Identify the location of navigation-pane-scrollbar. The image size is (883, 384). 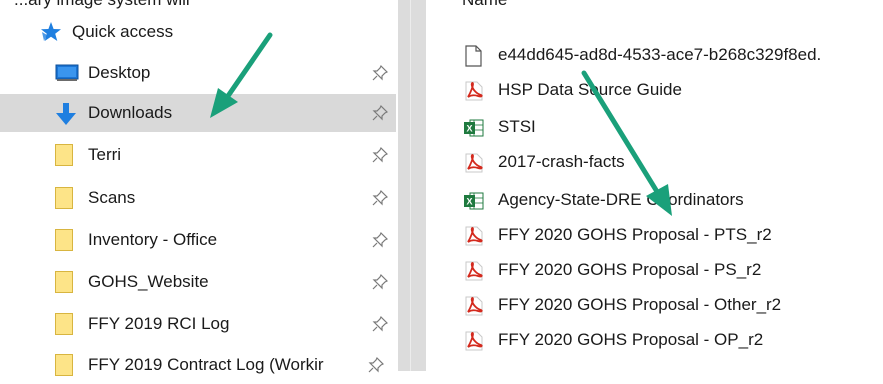
(412, 185).